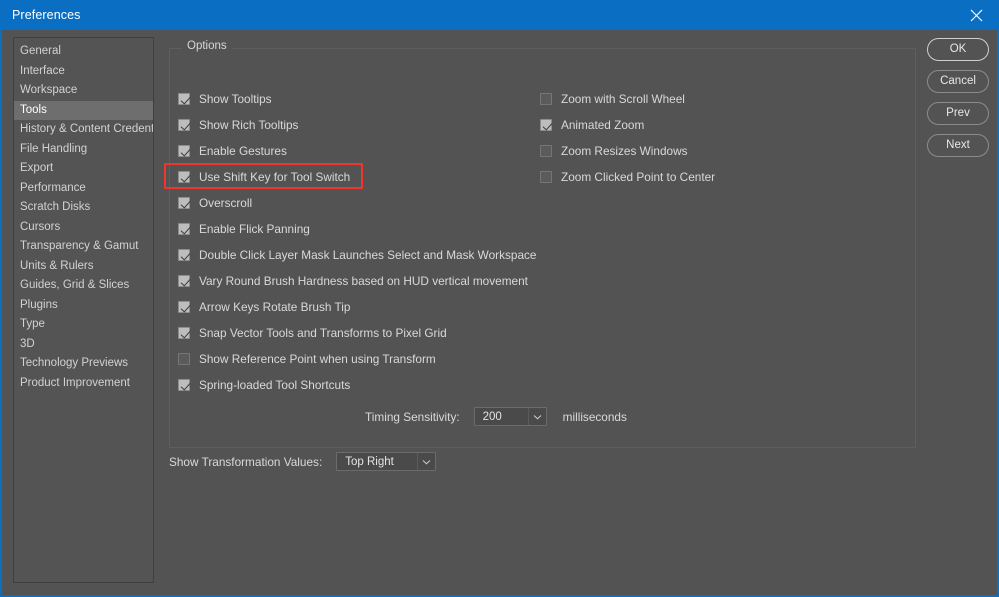  I want to click on sidebar-item-tools: Tools, so click(83, 110).